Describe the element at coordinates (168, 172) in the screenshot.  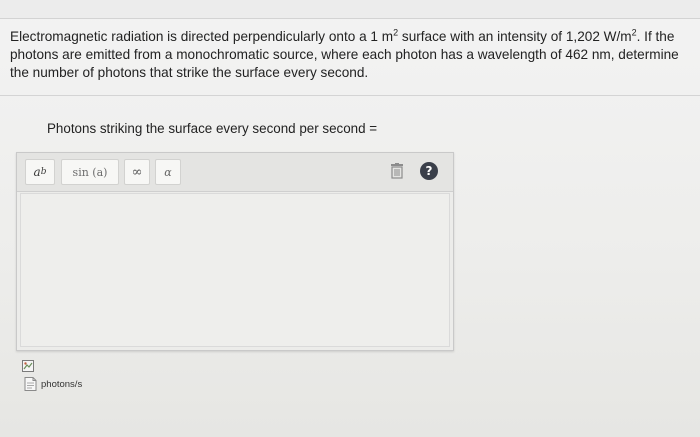
I see `greek-letter-button: α` at that location.